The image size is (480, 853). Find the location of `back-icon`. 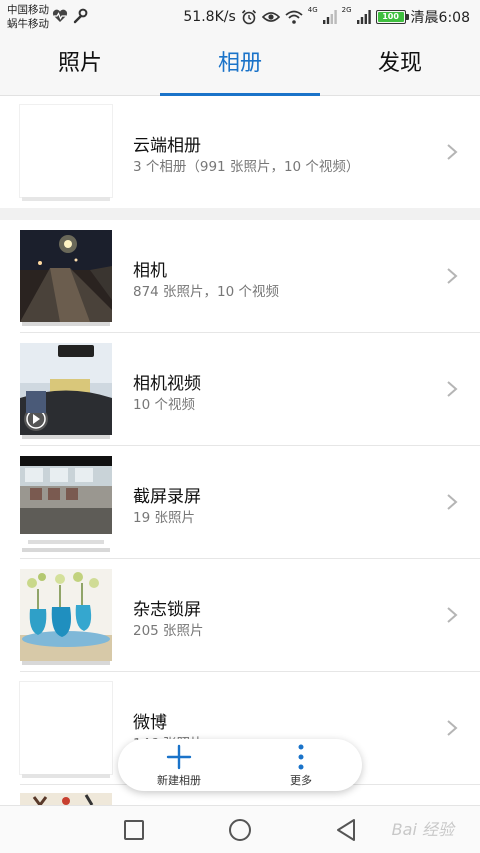

back-icon is located at coordinates (346, 830).